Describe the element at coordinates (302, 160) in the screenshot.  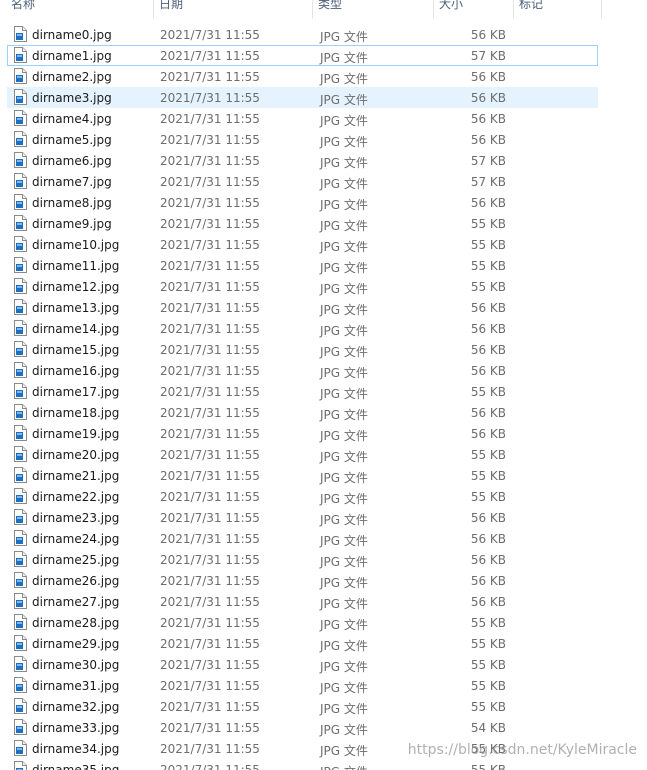
I see `file-row: dirname6.jpg 2021/7/31 11:55 JPG 文件 57 KB` at that location.